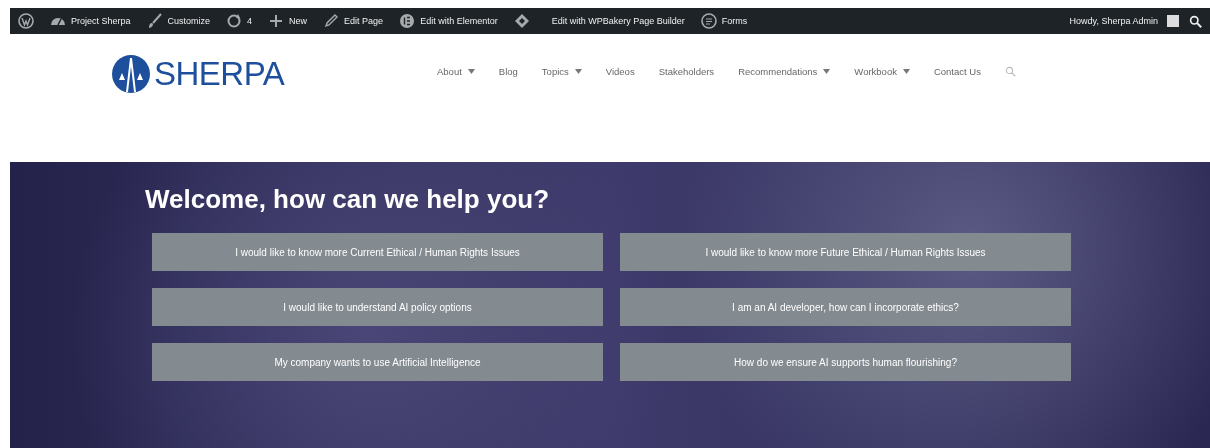 The image size is (1210, 448). I want to click on toolbar-item: New, so click(288, 21).